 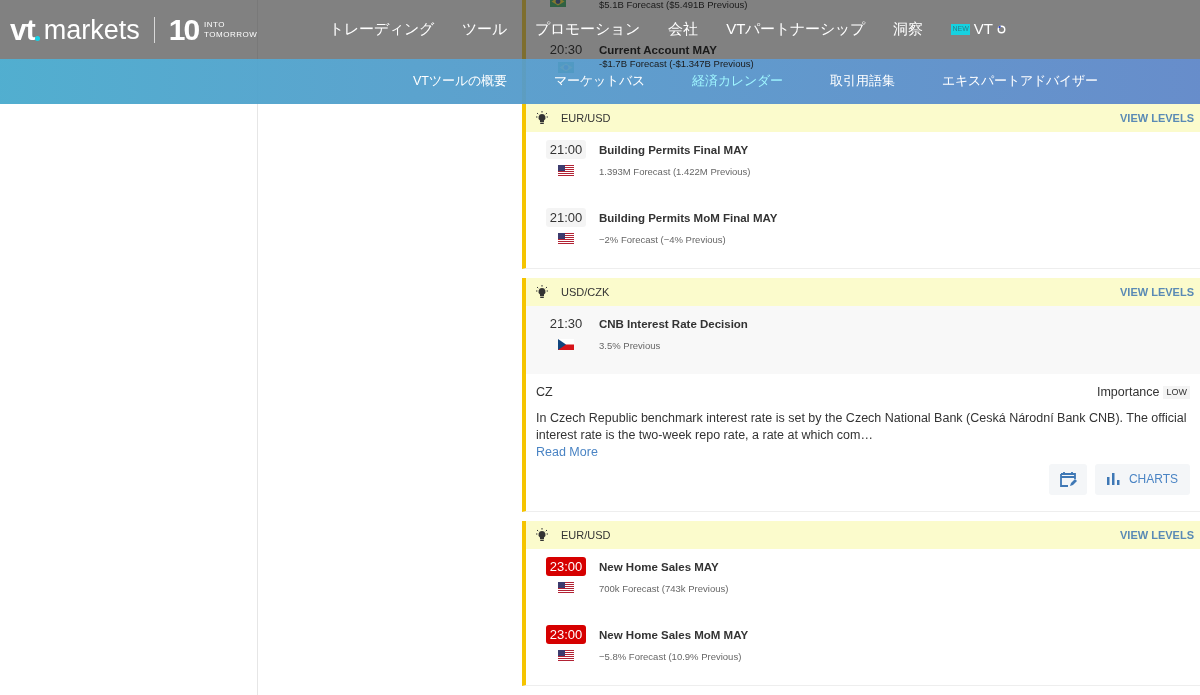 I want to click on sub-nav-link: マーケットバス, so click(x=599, y=81).